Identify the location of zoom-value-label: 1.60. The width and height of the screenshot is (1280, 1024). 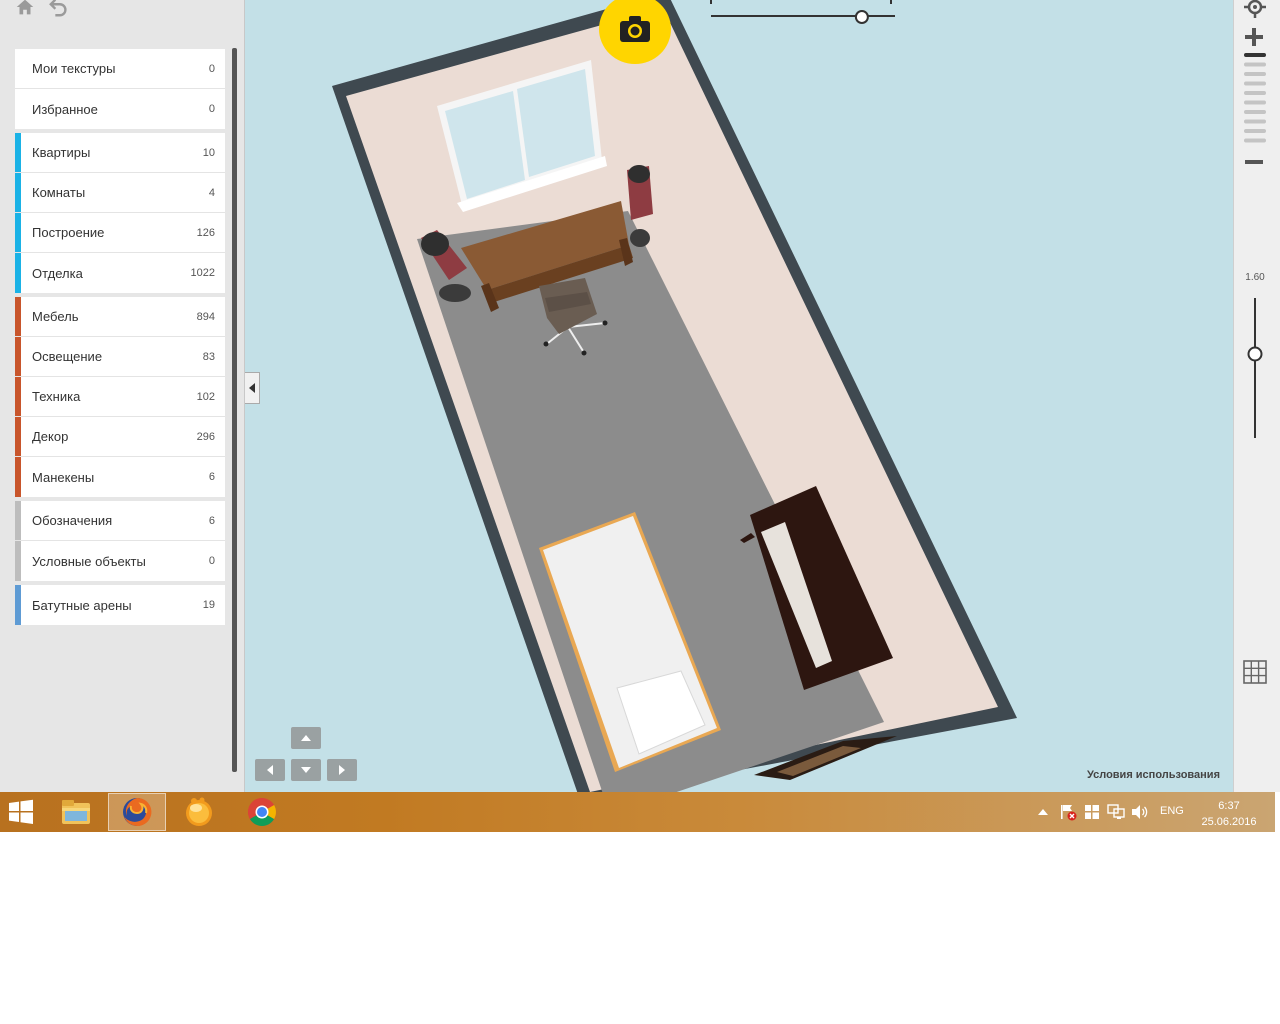
(1255, 277).